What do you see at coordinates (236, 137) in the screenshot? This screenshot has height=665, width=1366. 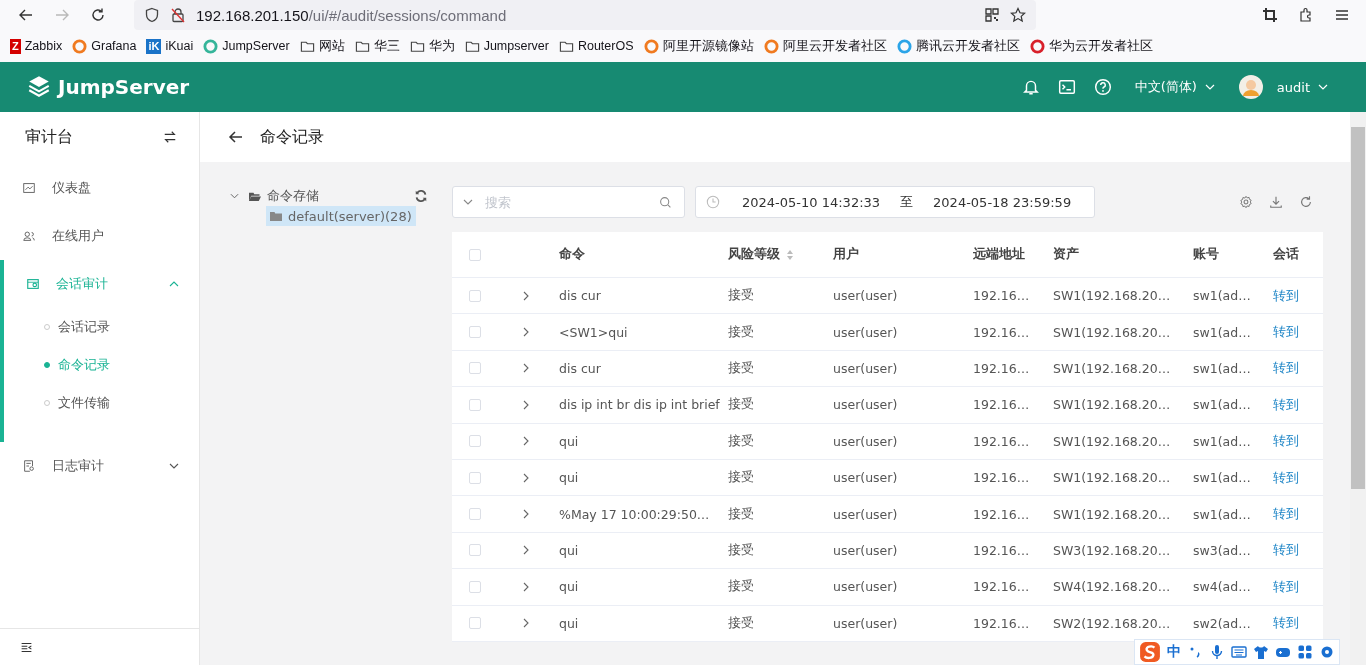 I see `back-arrow-icon` at bounding box center [236, 137].